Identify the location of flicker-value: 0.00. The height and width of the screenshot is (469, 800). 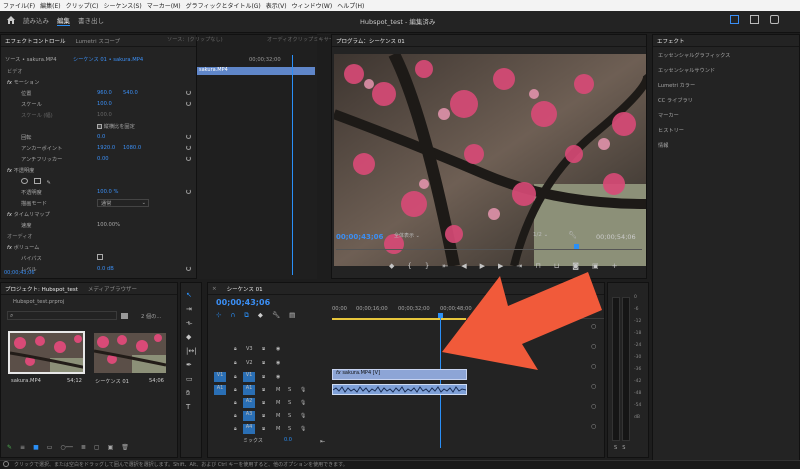
(103, 159).